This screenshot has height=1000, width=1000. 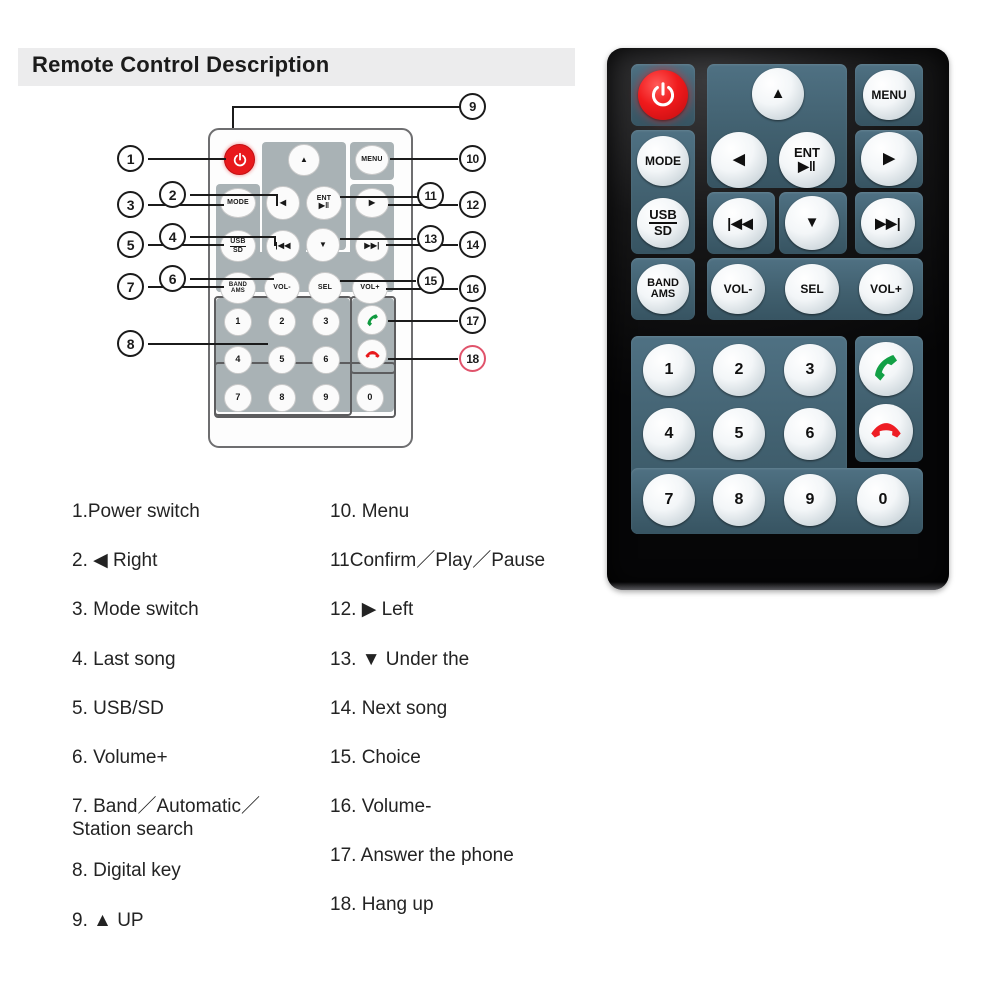 I want to click on diagram-hangup-button, so click(x=372, y=354).